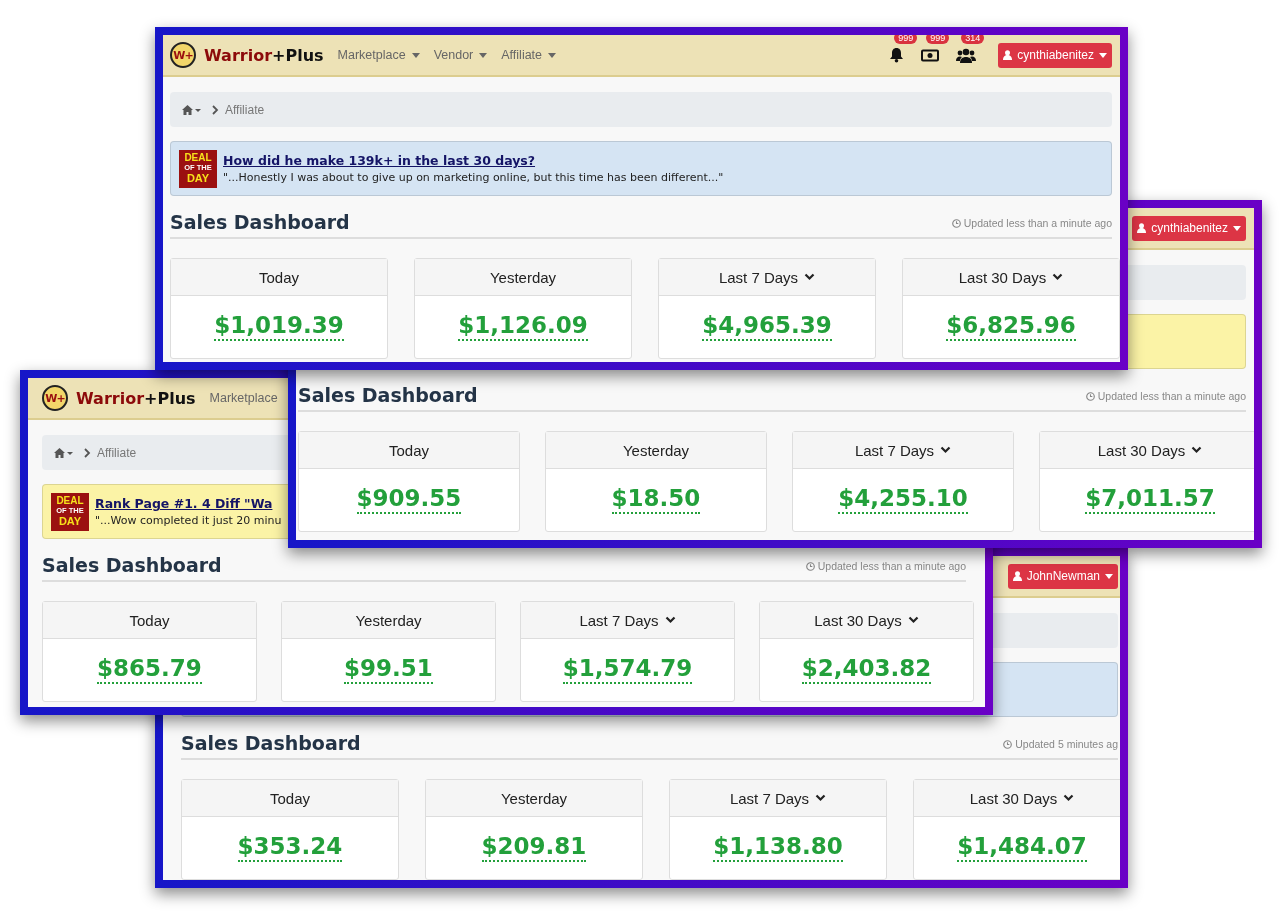 The image size is (1279, 915). What do you see at coordinates (529, 55) in the screenshot?
I see `nav-menu: Affiliate` at bounding box center [529, 55].